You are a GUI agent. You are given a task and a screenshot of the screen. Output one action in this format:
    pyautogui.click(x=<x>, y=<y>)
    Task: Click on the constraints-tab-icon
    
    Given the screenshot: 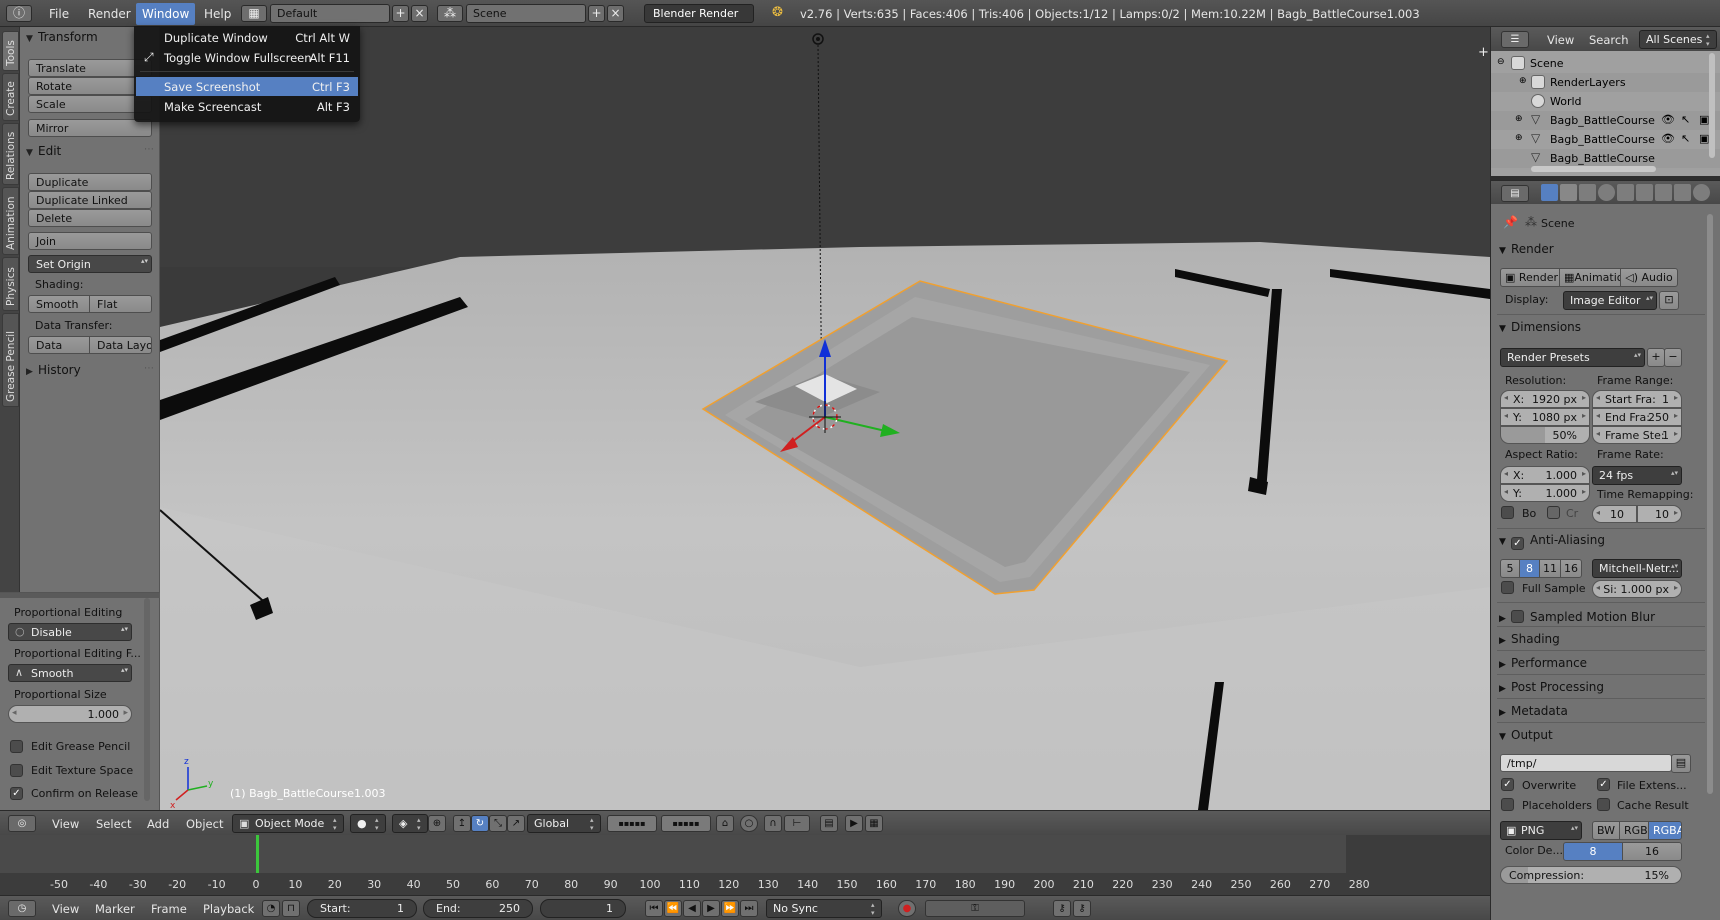 What is the action you would take?
    pyautogui.click(x=1644, y=192)
    